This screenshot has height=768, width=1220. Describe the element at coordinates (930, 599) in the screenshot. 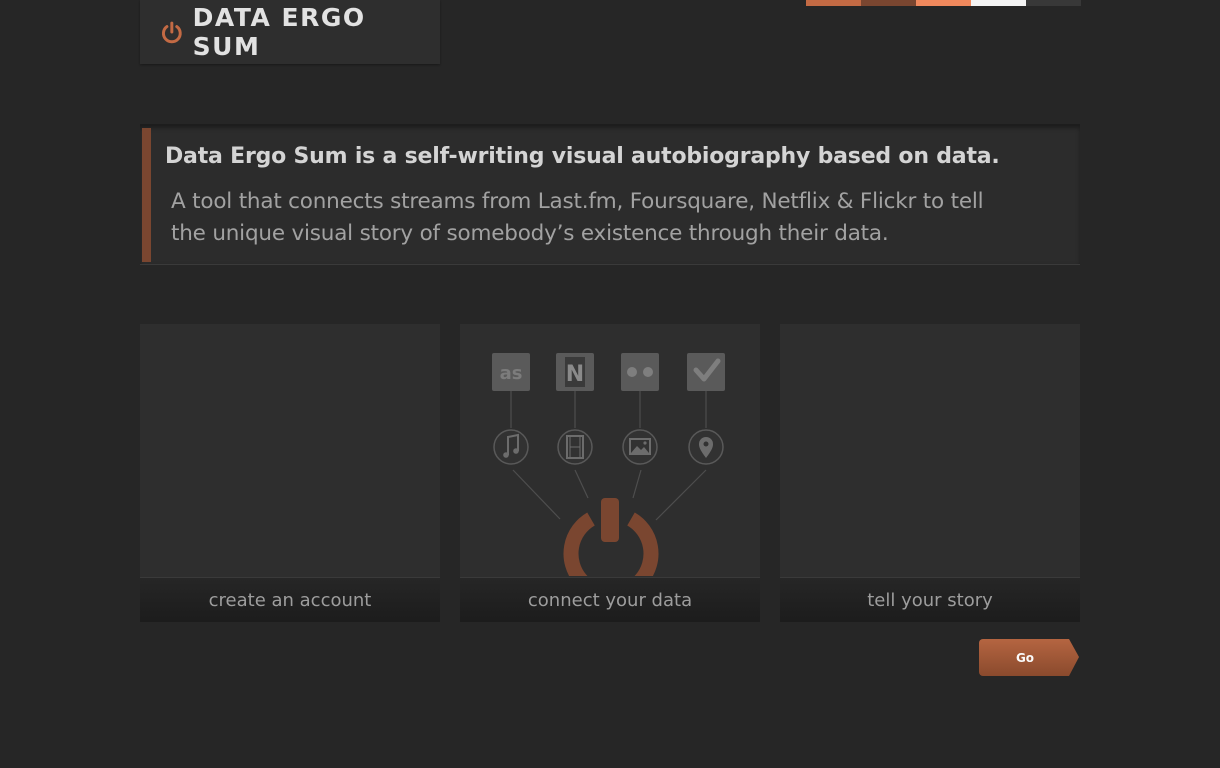

I see `step-label: tell your story` at that location.